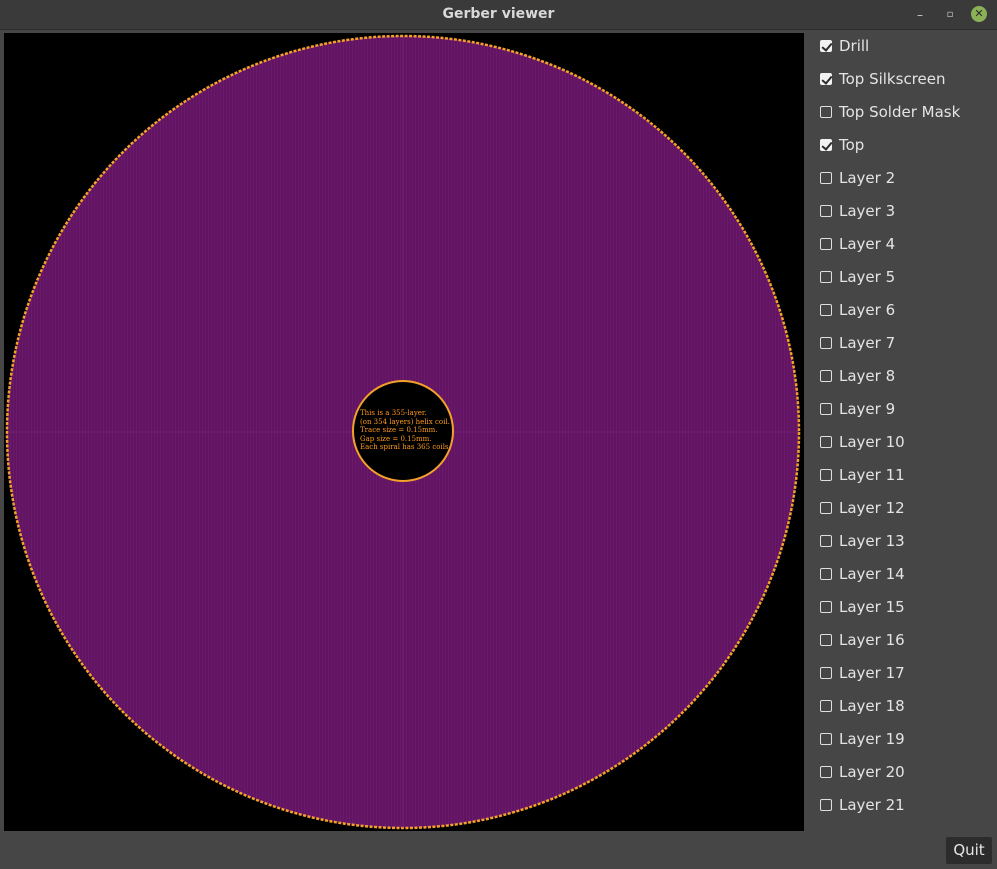 This screenshot has height=869, width=997. I want to click on window-title: Gerber viewer, so click(498, 14).